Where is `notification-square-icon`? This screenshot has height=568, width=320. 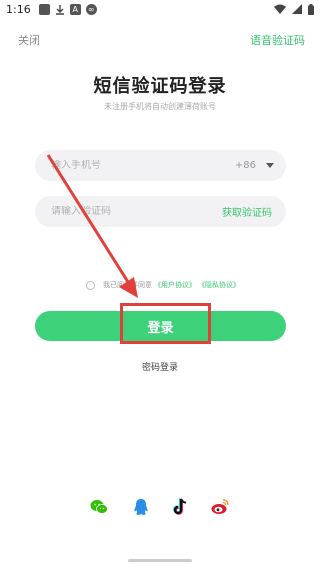 notification-square-icon is located at coordinates (44, 9).